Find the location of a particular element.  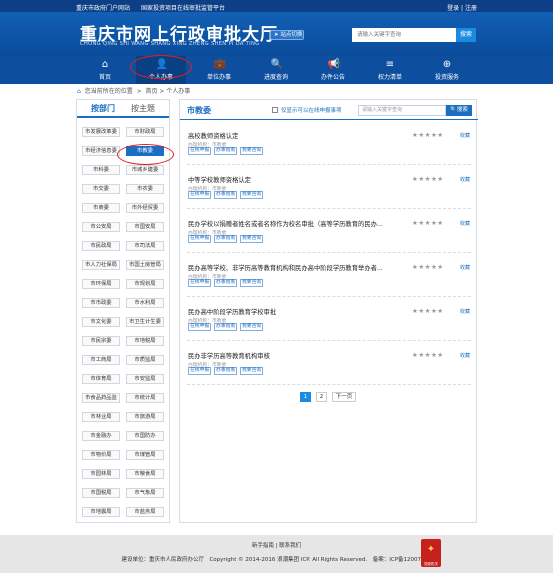

gov-portal-link: 重庆市政府门户网站 is located at coordinates (103, 8).